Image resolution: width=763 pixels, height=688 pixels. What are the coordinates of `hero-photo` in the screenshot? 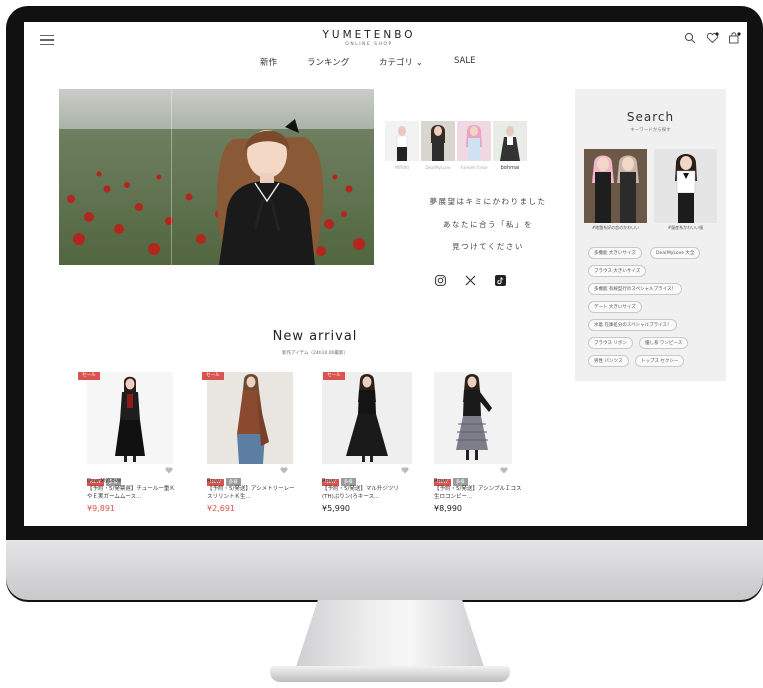 It's located at (216, 177).